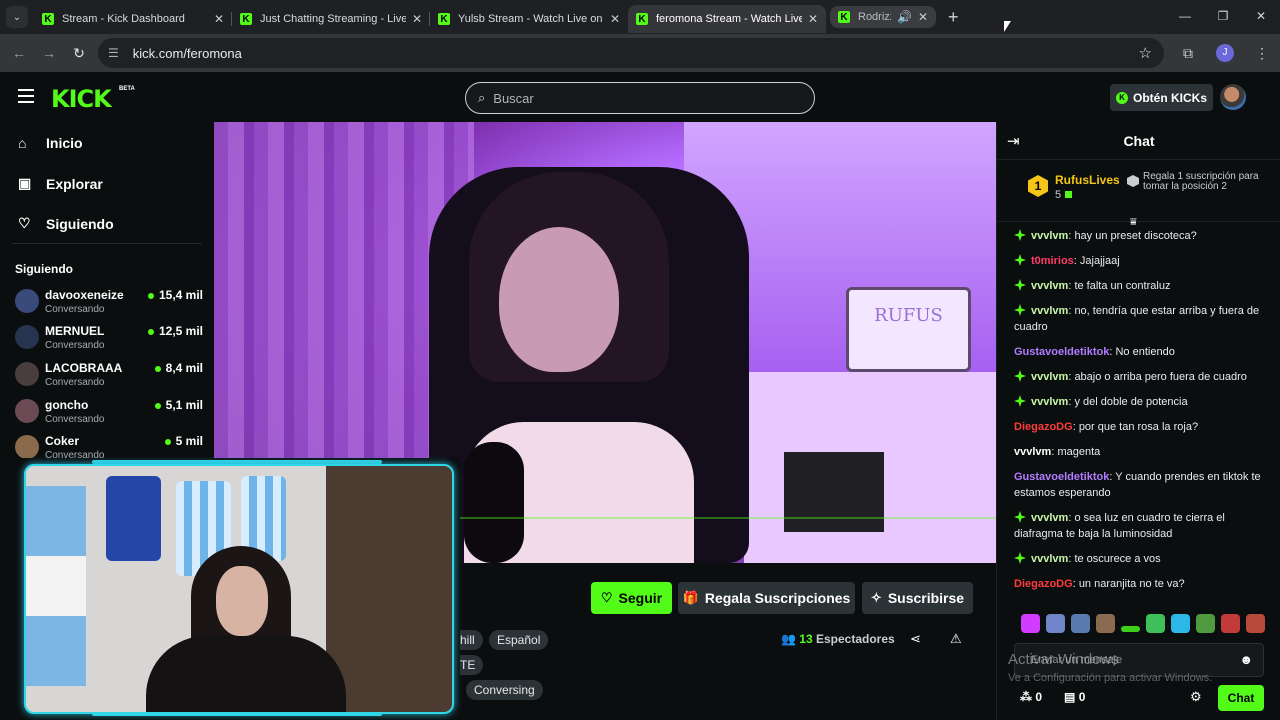  What do you see at coordinates (908, 329) in the screenshot?
I see `video-sign: RUFUS` at bounding box center [908, 329].